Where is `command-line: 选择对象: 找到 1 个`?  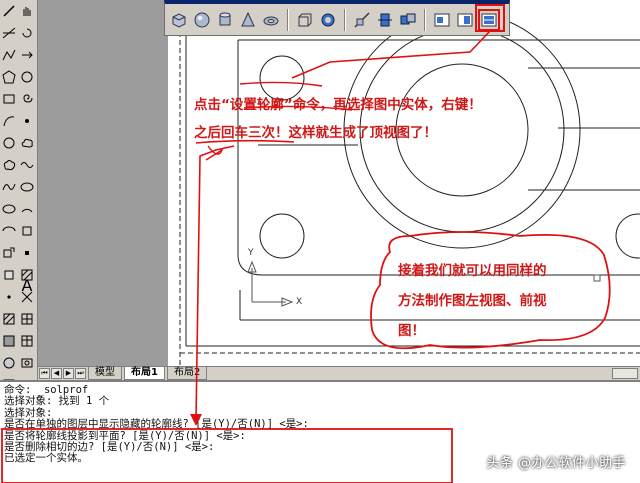 command-line: 选择对象: 找到 1 个 is located at coordinates (57, 401).